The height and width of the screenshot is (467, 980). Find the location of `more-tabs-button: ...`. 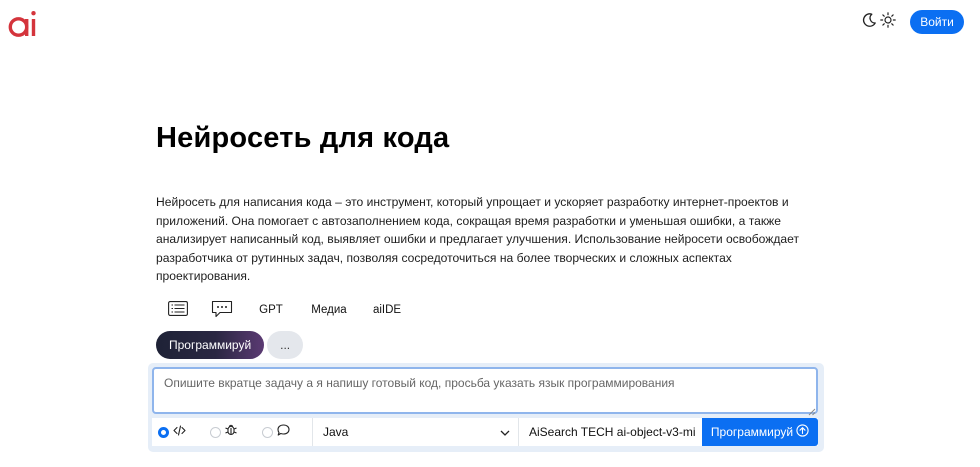

more-tabs-button: ... is located at coordinates (285, 345).